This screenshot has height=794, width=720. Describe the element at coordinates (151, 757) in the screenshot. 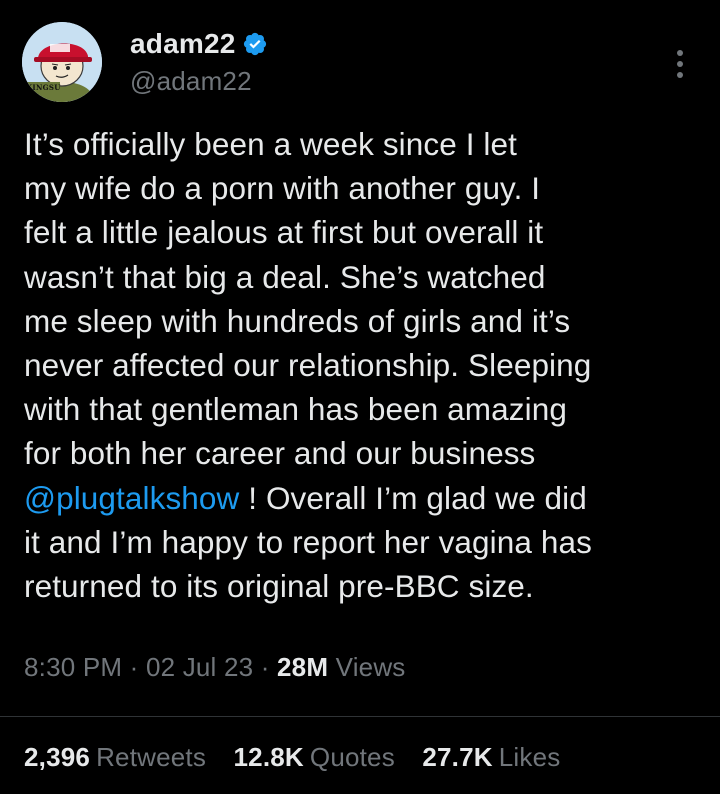

I see `retweets-label: Retweets` at that location.